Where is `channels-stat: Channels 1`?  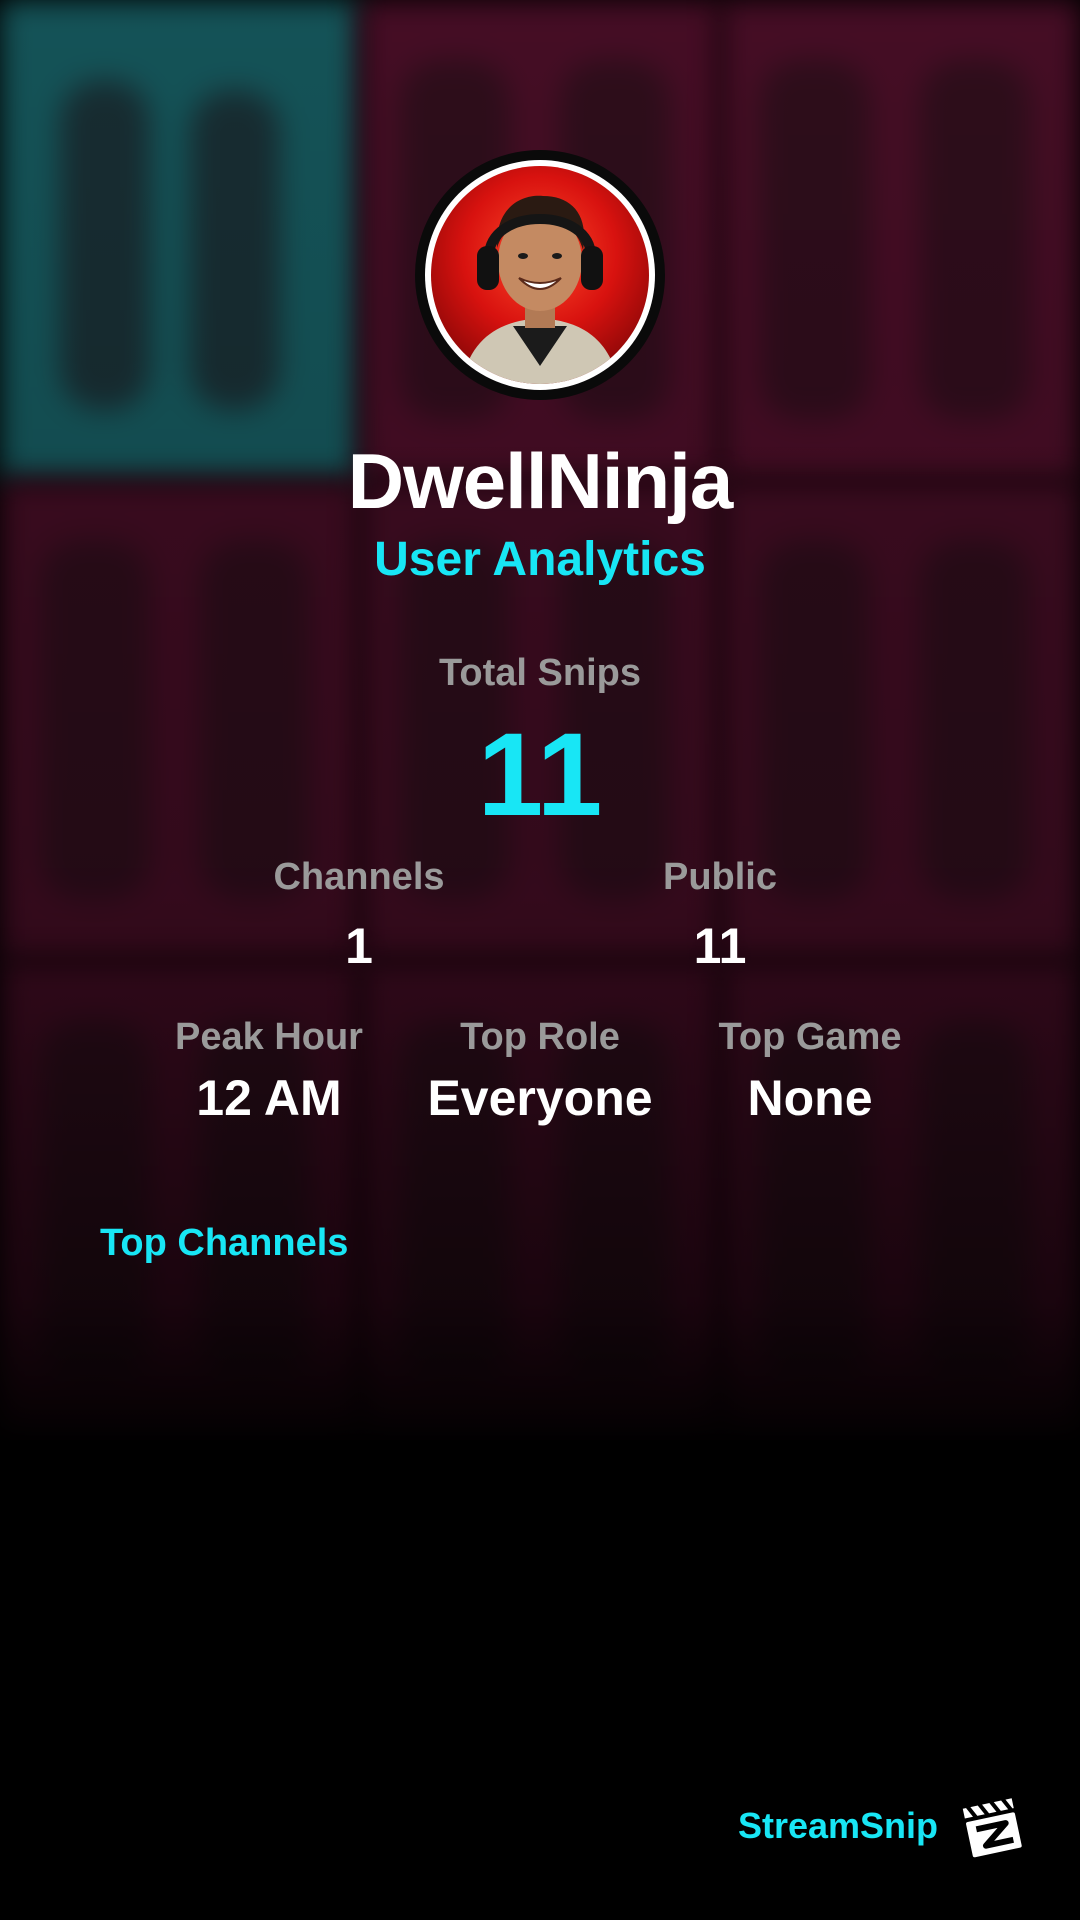
channels-stat: Channels 1 is located at coordinates (359, 915).